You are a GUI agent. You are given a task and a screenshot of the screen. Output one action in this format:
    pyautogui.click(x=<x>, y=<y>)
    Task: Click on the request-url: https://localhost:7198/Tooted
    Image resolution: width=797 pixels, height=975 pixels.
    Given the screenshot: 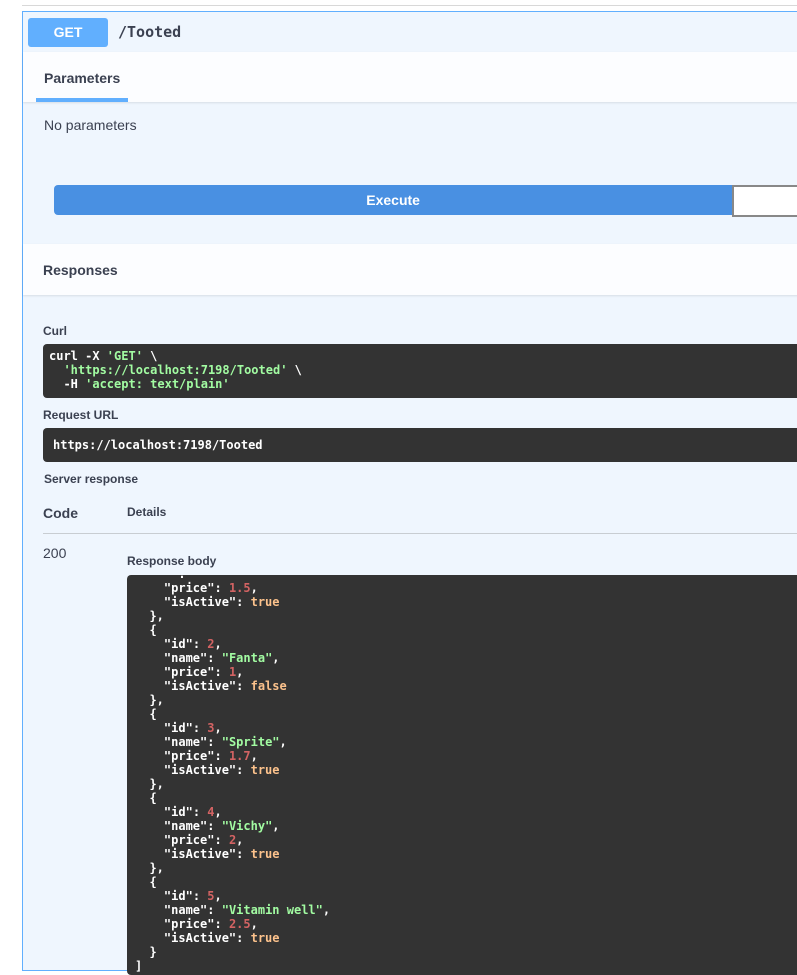 What is the action you would take?
    pyautogui.click(x=420, y=445)
    